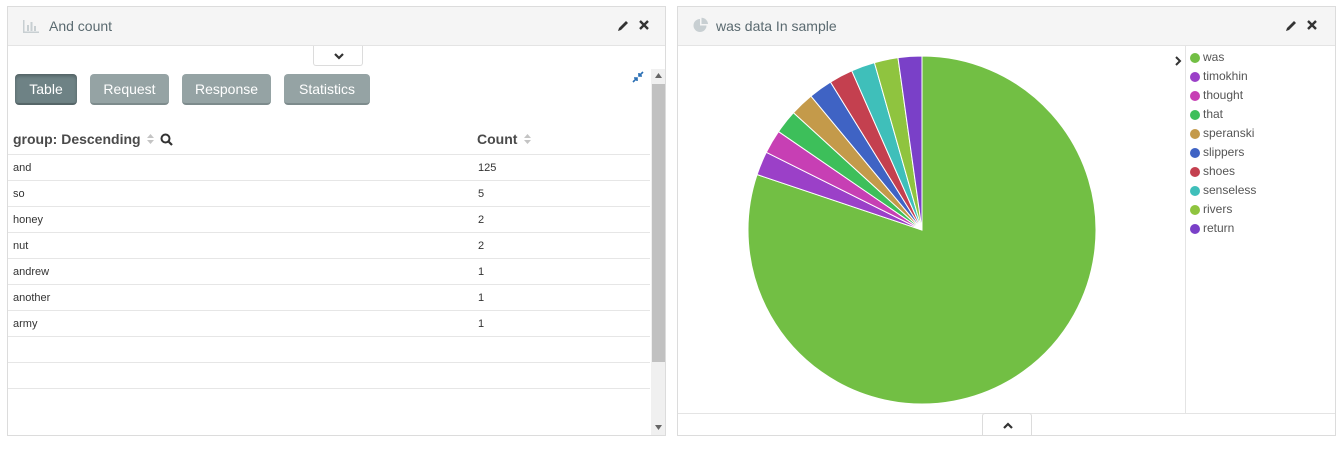  What do you see at coordinates (1225, 76) in the screenshot?
I see `legend-label: timokhin` at bounding box center [1225, 76].